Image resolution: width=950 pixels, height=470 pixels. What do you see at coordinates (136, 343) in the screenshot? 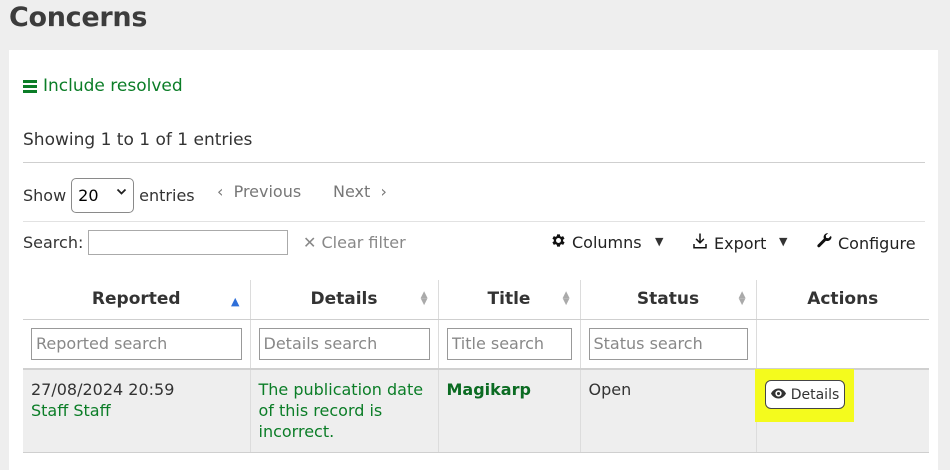
I see `reported-search-input` at bounding box center [136, 343].